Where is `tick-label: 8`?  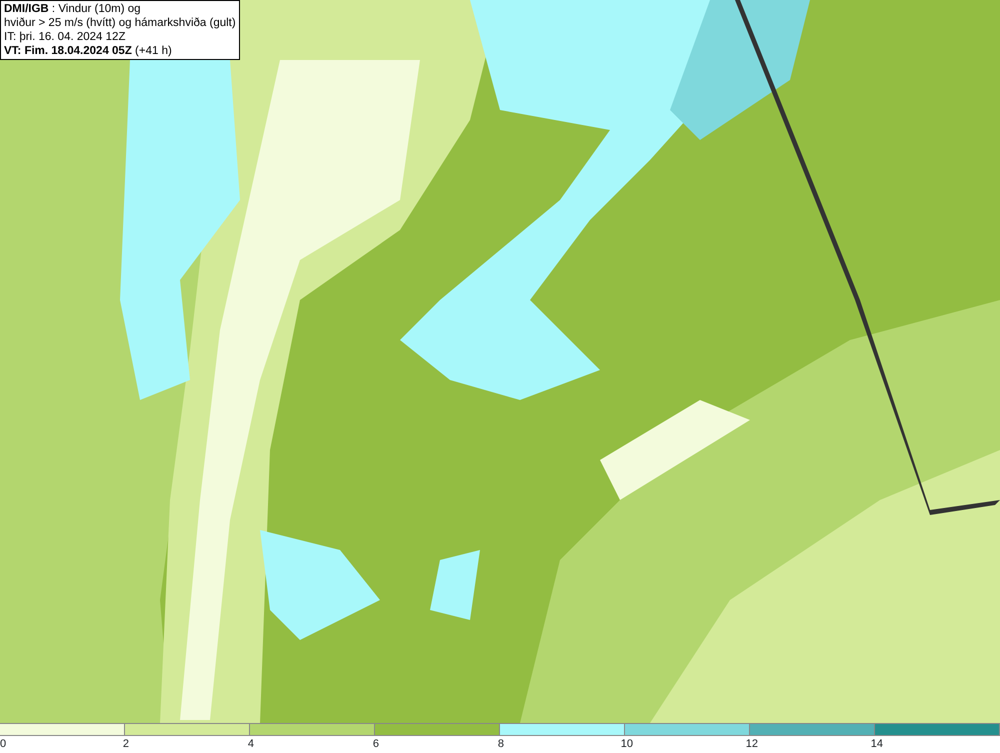
tick-label: 8 is located at coordinates (501, 744).